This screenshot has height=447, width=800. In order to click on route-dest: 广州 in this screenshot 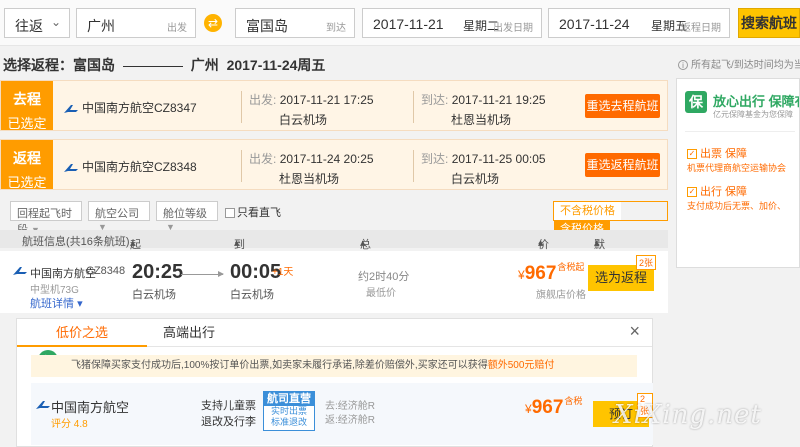, I will do `click(204, 65)`.